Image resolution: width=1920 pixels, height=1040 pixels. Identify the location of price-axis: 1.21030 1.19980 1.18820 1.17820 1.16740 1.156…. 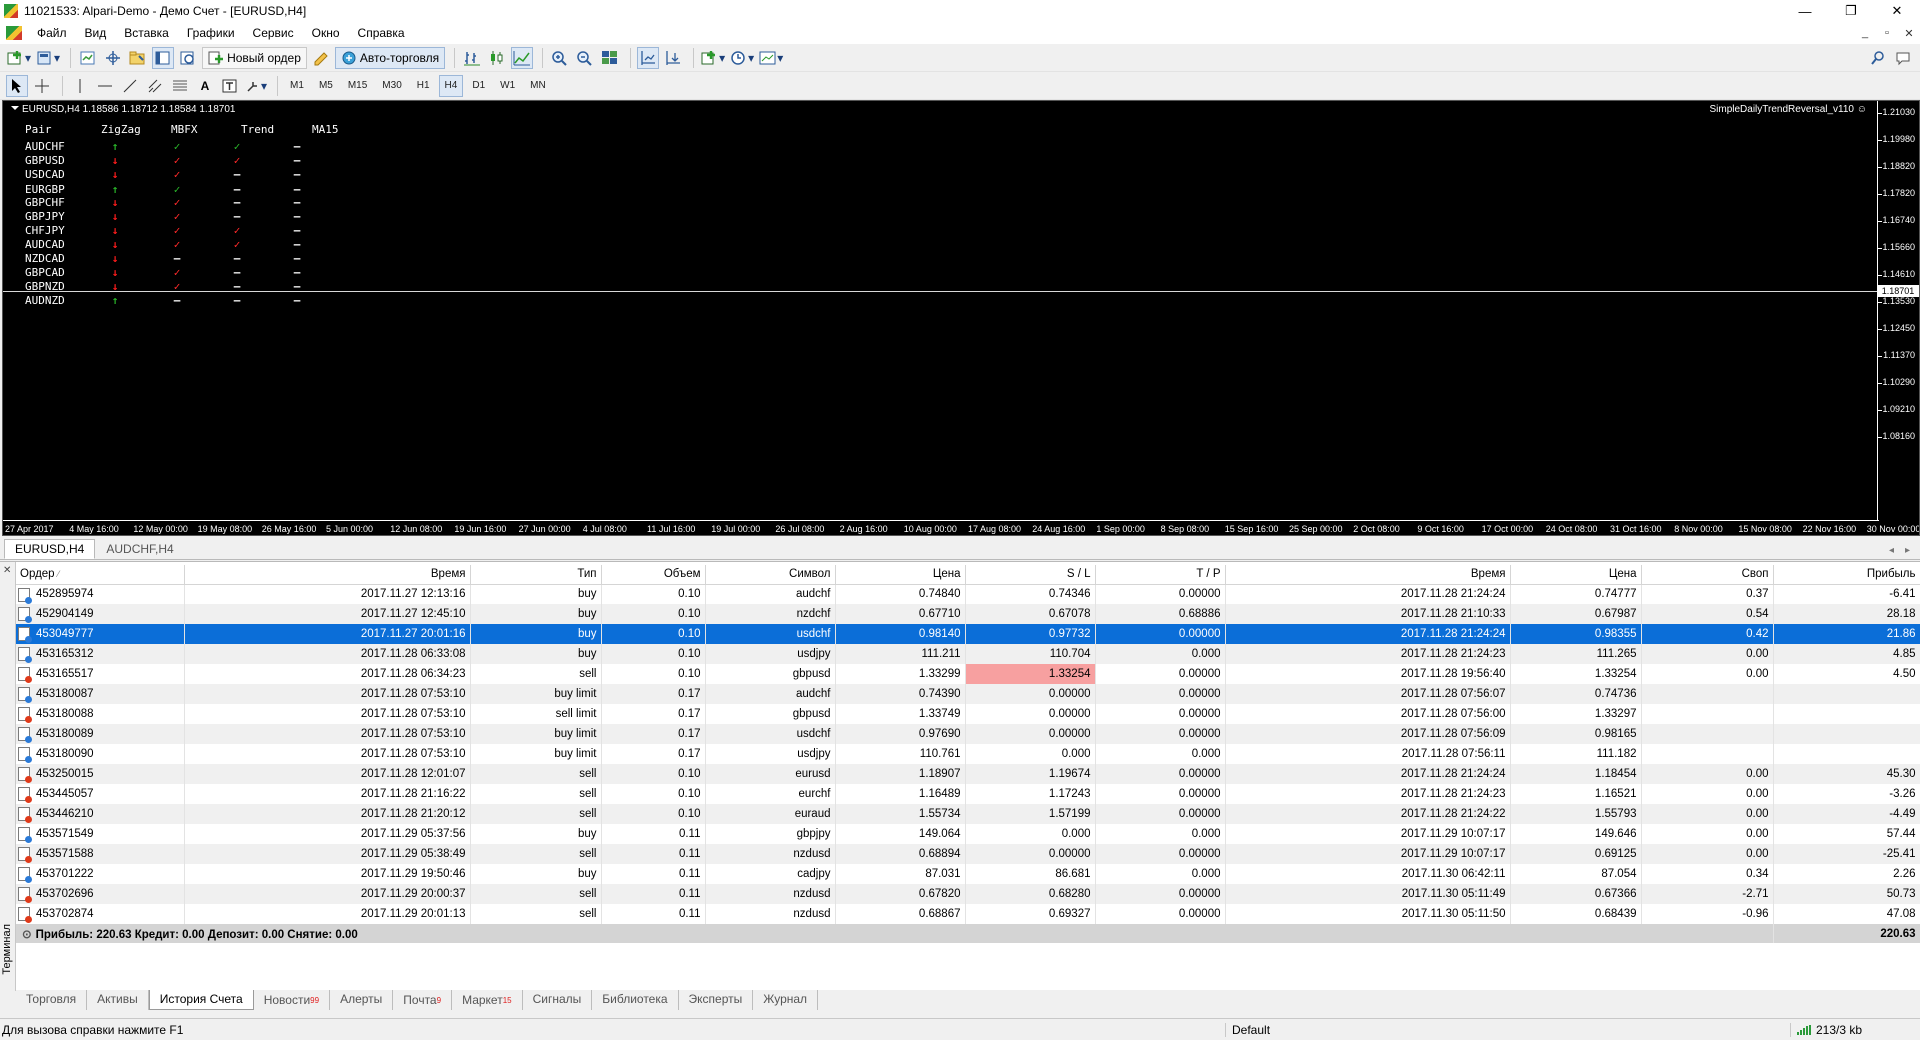
(1898, 311).